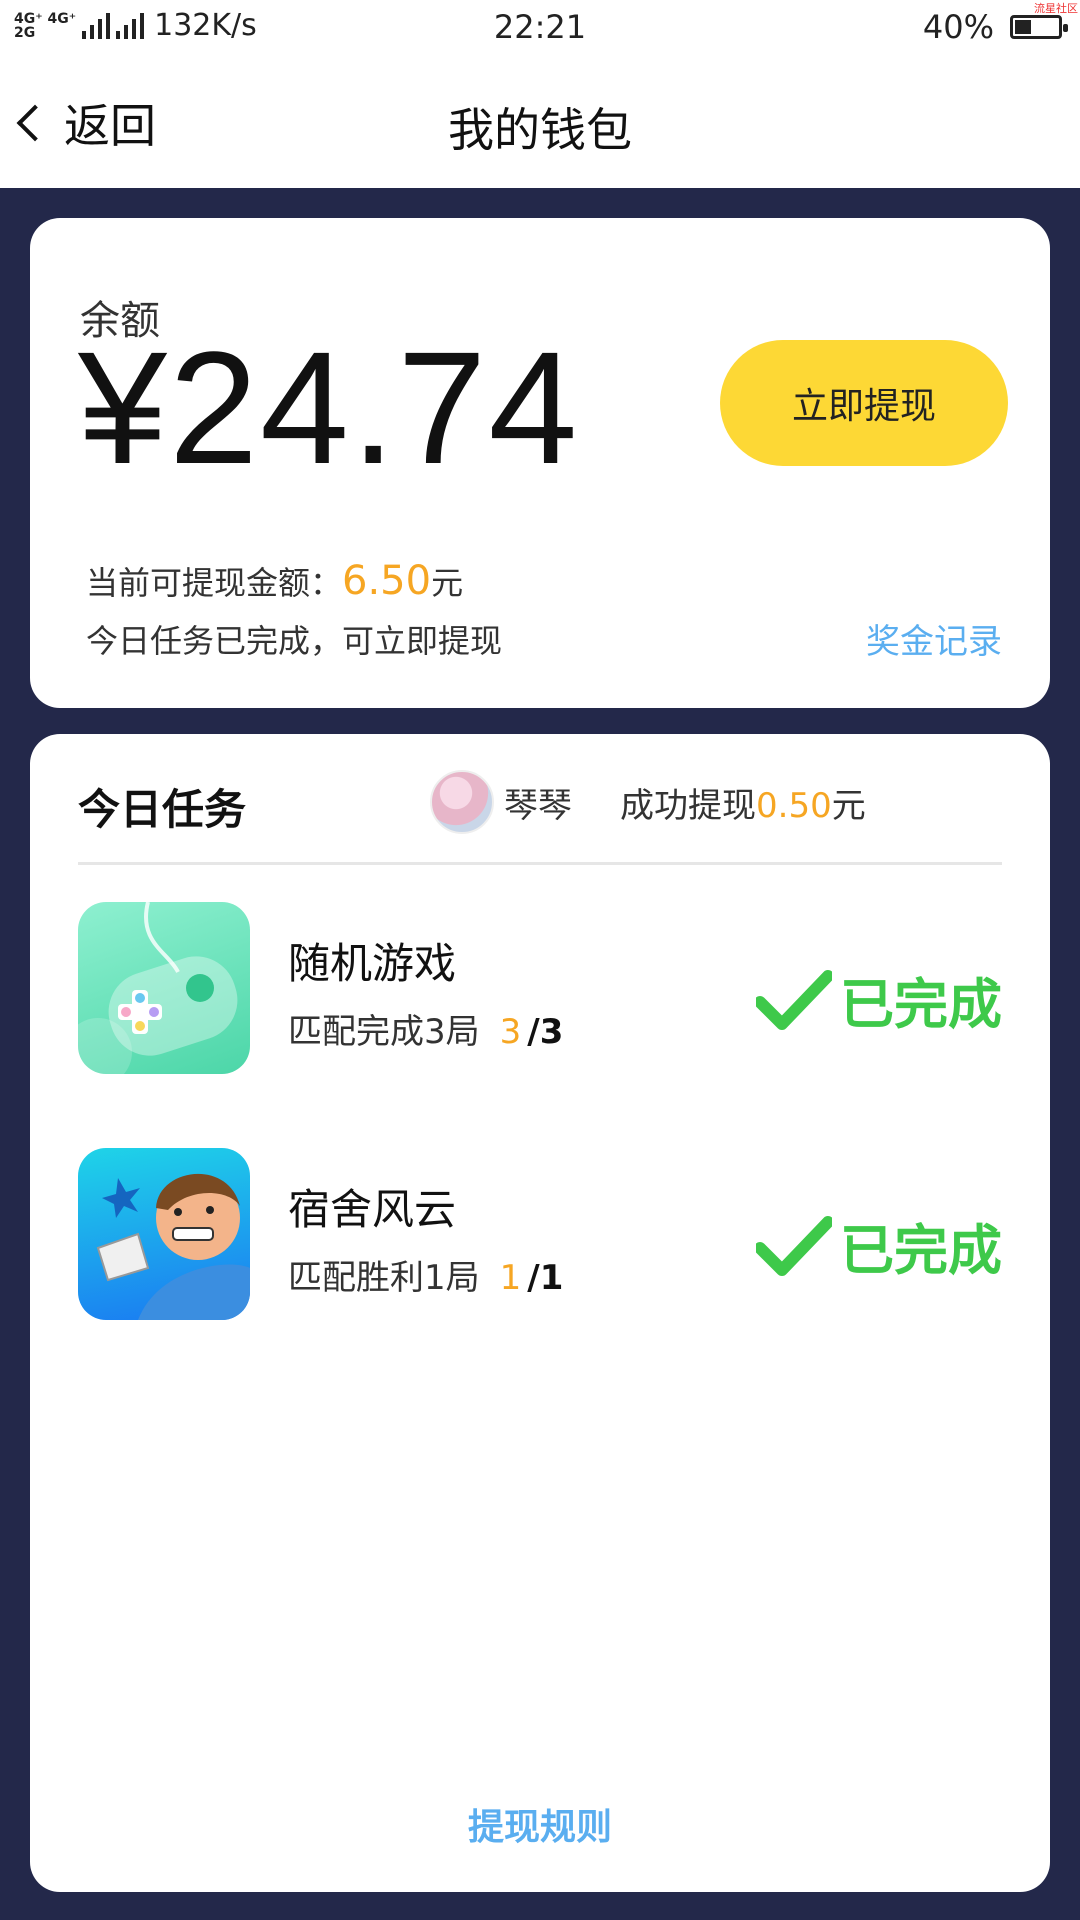 The width and height of the screenshot is (1080, 1920). Describe the element at coordinates (545, 1032) in the screenshot. I see `task-progress-total: /3` at that location.